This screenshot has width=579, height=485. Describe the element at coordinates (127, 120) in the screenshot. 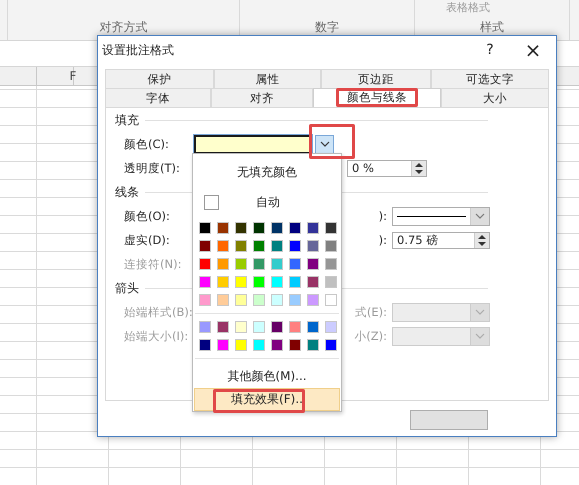

I see `section-heading: 填充` at that location.